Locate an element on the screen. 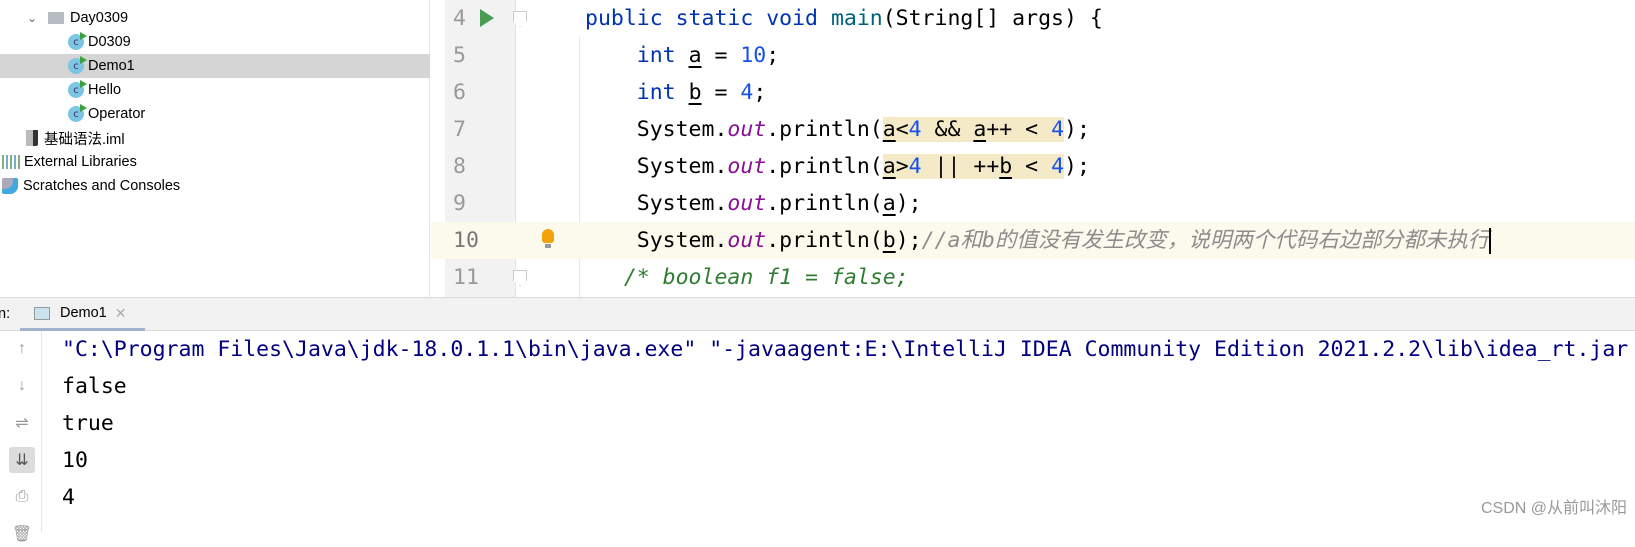  scroll-to-end-icon: ⇊ is located at coordinates (22, 460).